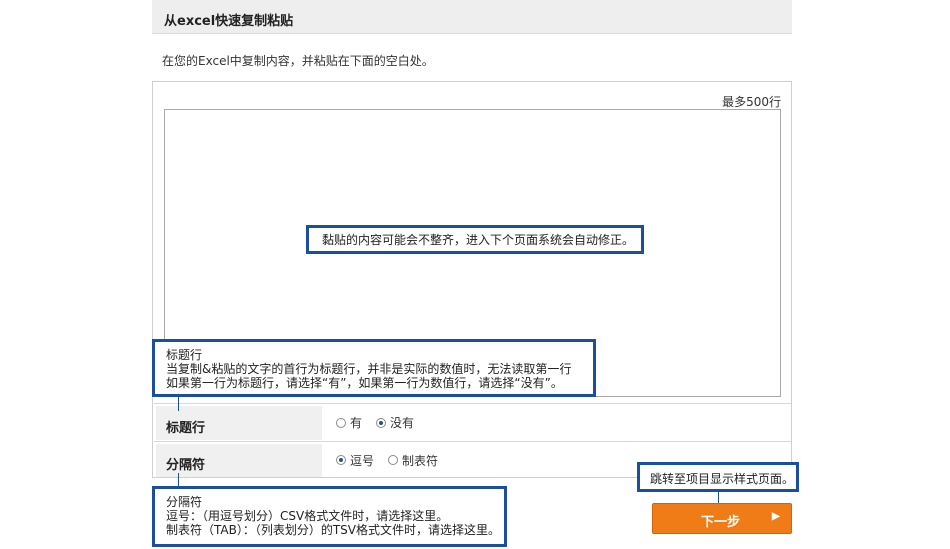  What do you see at coordinates (369, 369) in the screenshot?
I see `header-callout-line1: 当复制&粘贴的文字的首行为标题行，并非是实际的数值时，无法读取第一行` at bounding box center [369, 369].